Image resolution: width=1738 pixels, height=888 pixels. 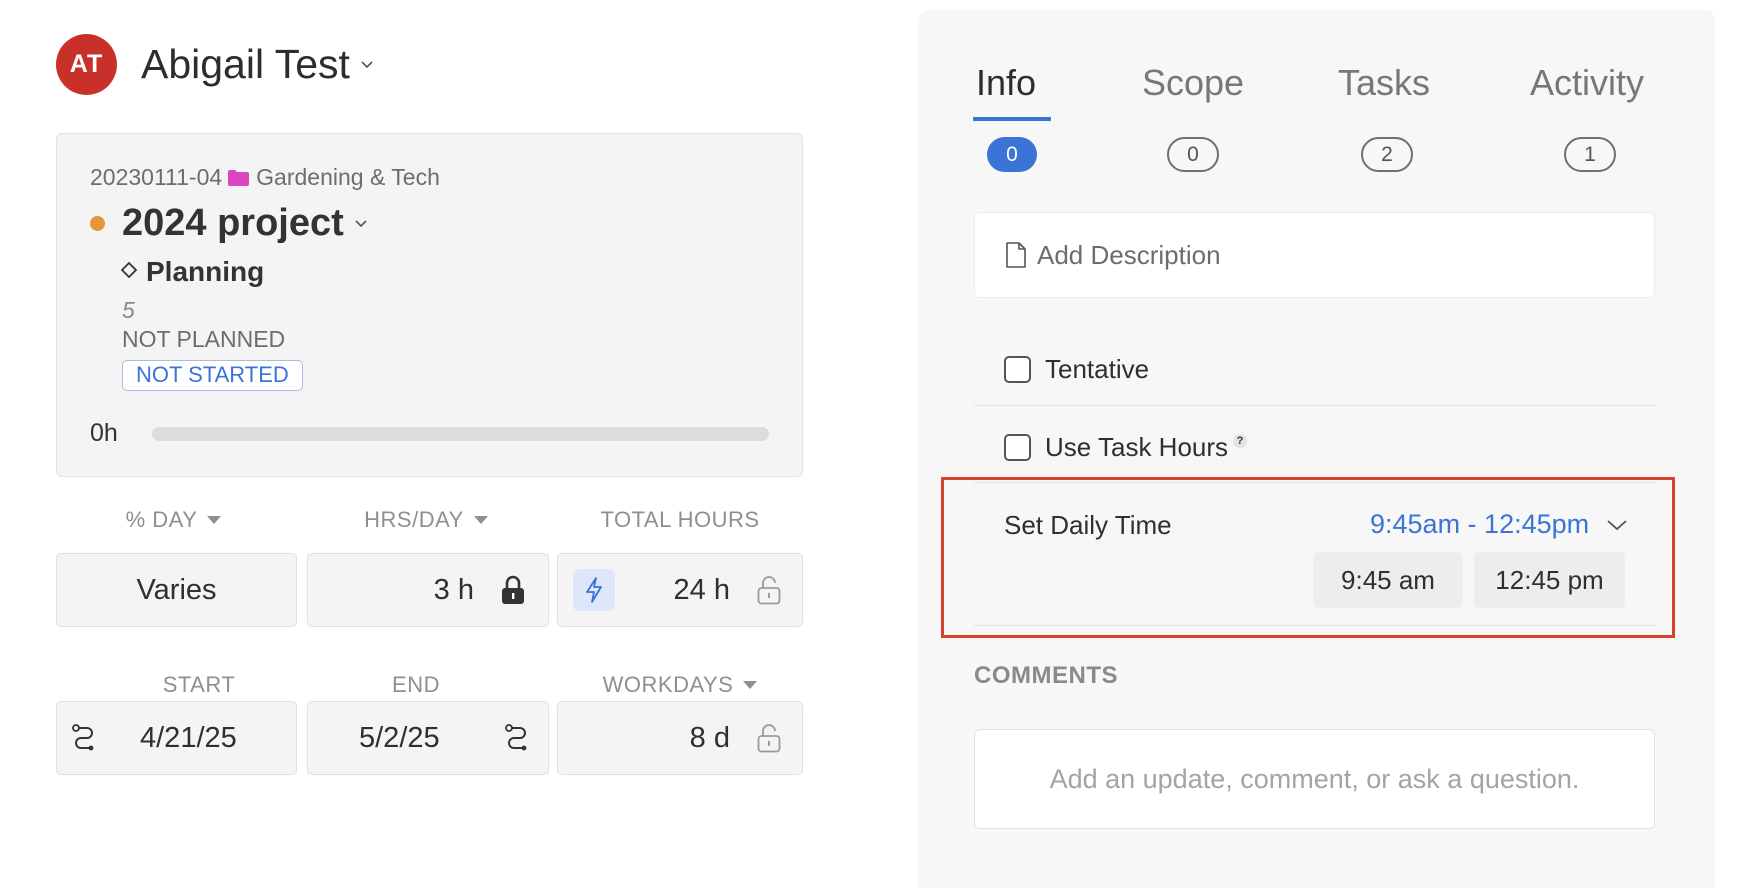 What do you see at coordinates (1017, 369) in the screenshot?
I see `tentative-checkbox` at bounding box center [1017, 369].